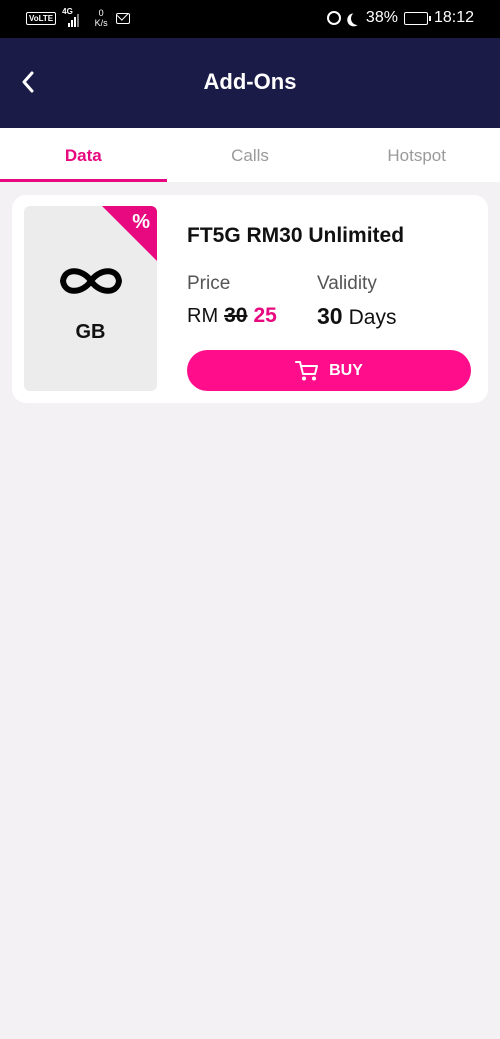 The height and width of the screenshot is (1039, 500). I want to click on validity-unit: Days, so click(372, 317).